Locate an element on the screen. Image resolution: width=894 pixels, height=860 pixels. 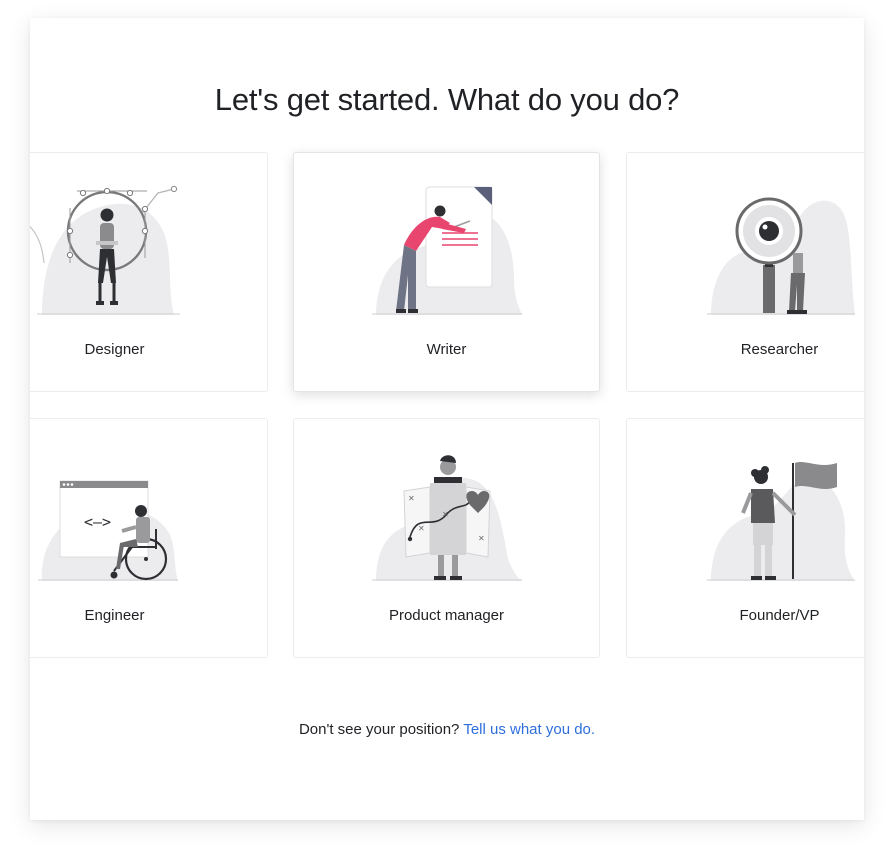
designer-illustration is located at coordinates (105, 250).